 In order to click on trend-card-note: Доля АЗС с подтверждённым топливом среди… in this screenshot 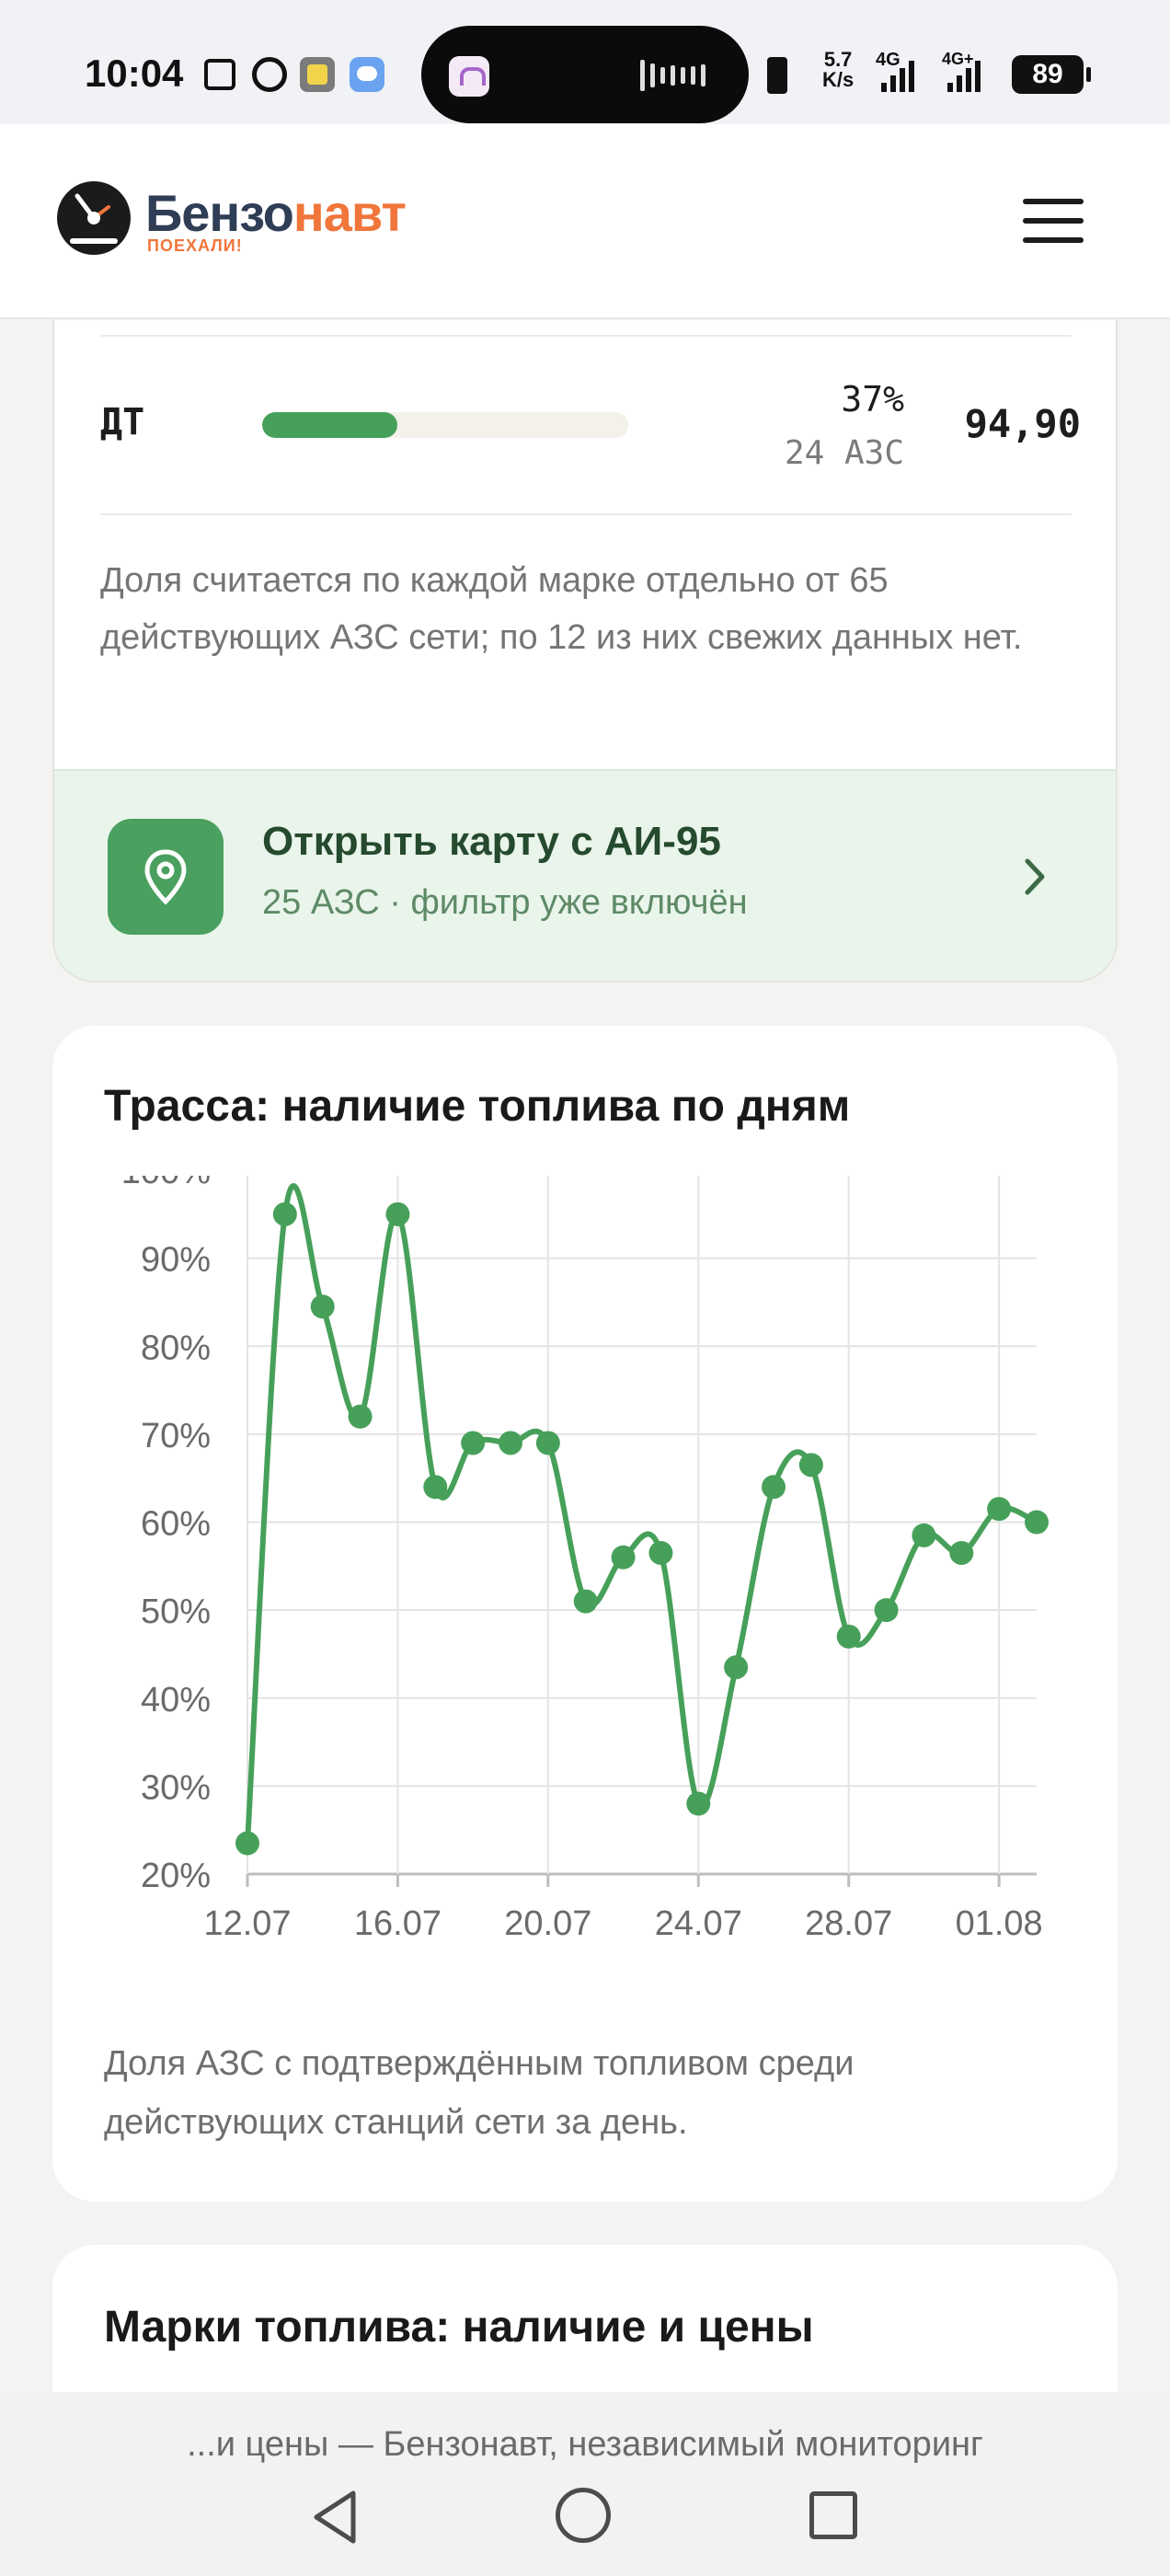, I will do `click(479, 2093)`.